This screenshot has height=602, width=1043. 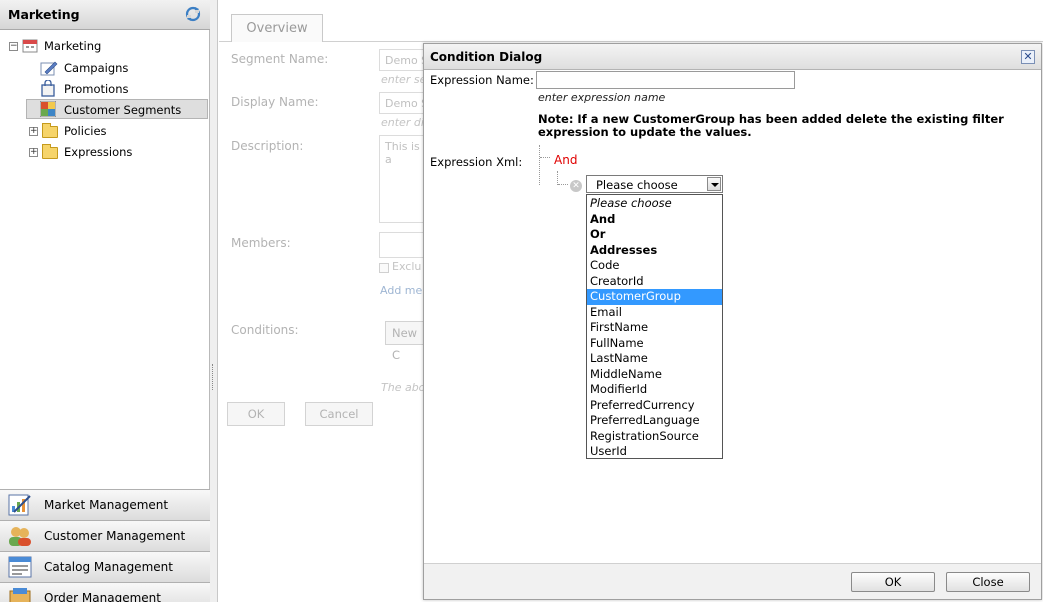 I want to click on tree-node-policies: + Policies, so click(x=105, y=131).